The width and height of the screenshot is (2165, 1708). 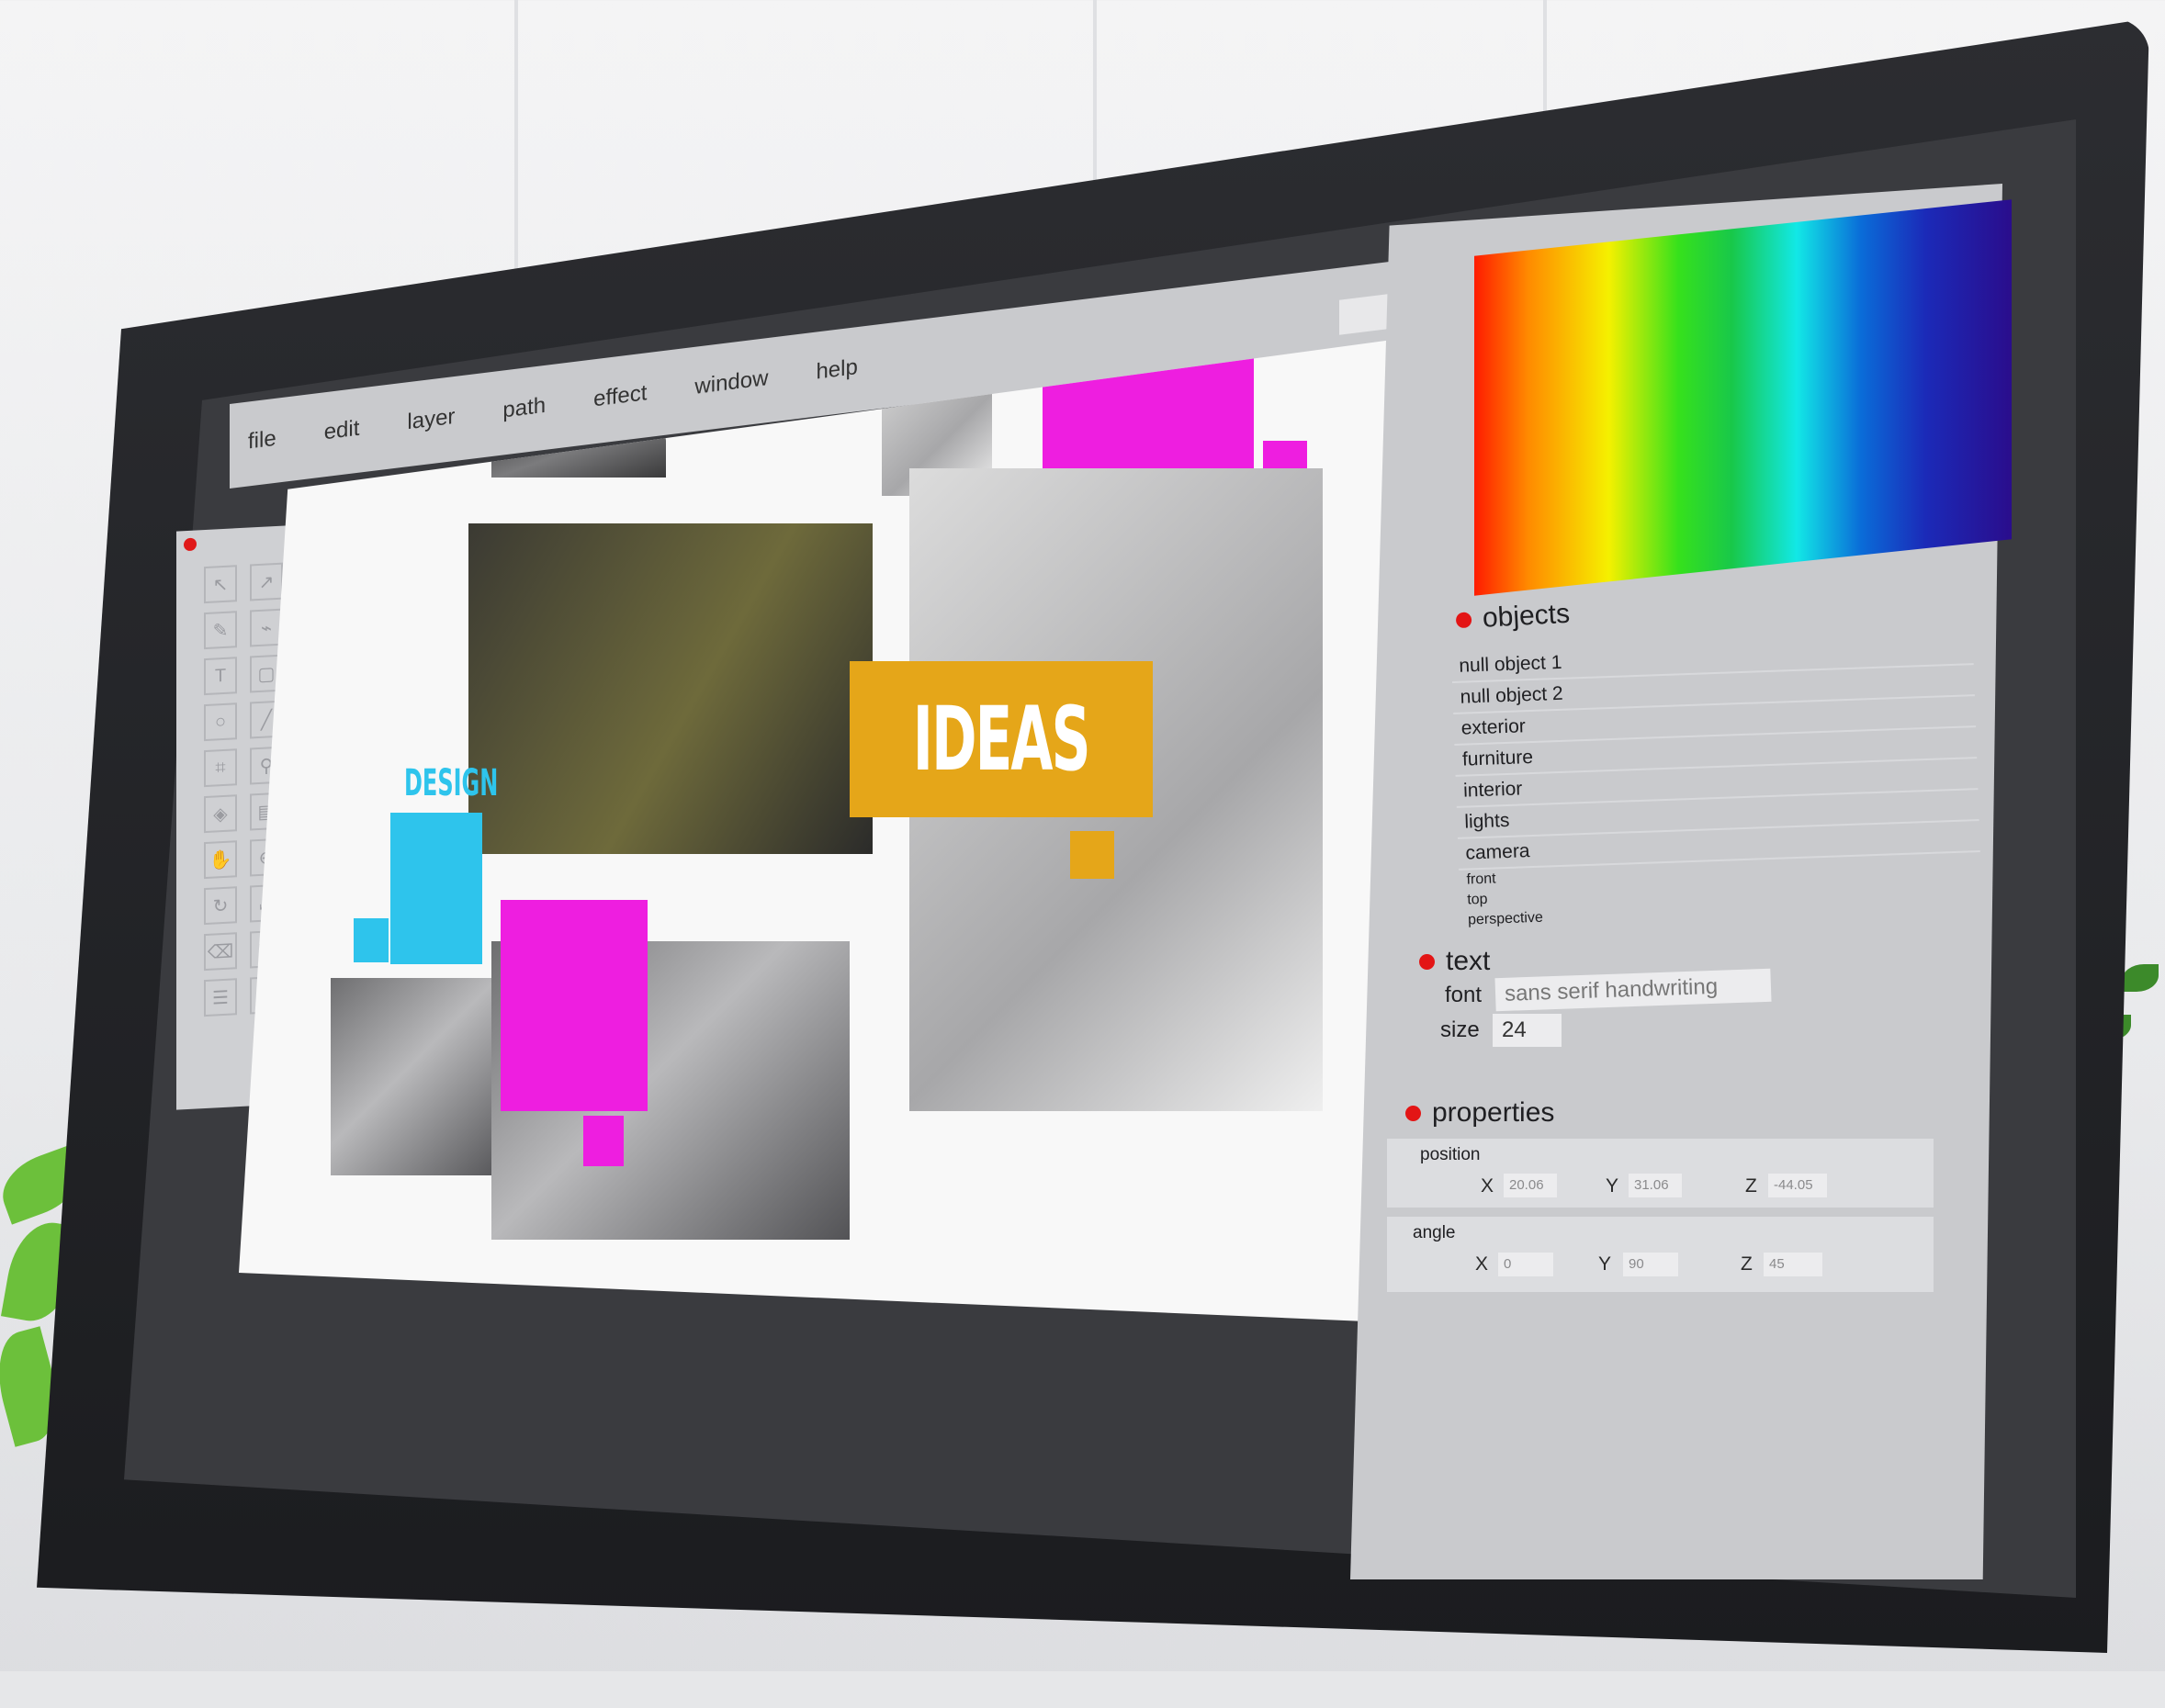 What do you see at coordinates (1612, 1186) in the screenshot?
I see `position-y-label: Y` at bounding box center [1612, 1186].